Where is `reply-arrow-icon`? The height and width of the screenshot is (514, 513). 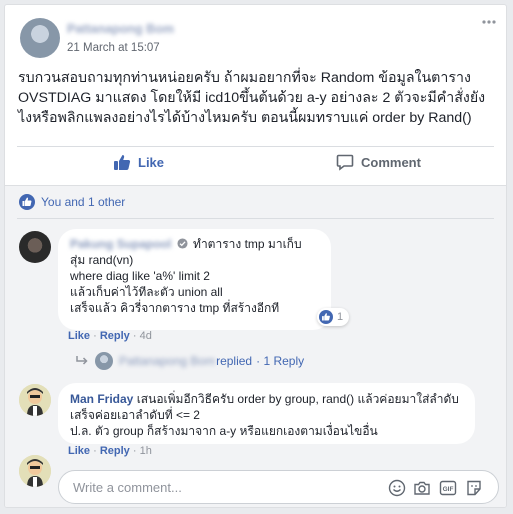
reply-arrow-icon is located at coordinates (82, 360).